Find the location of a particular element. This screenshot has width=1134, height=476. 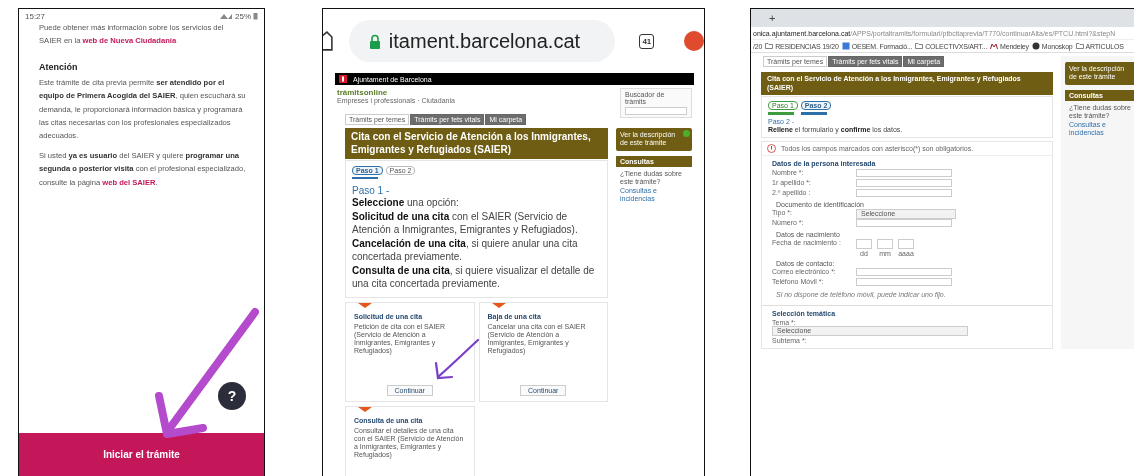

step-heading: Paso 1 - is located at coordinates (371, 190).